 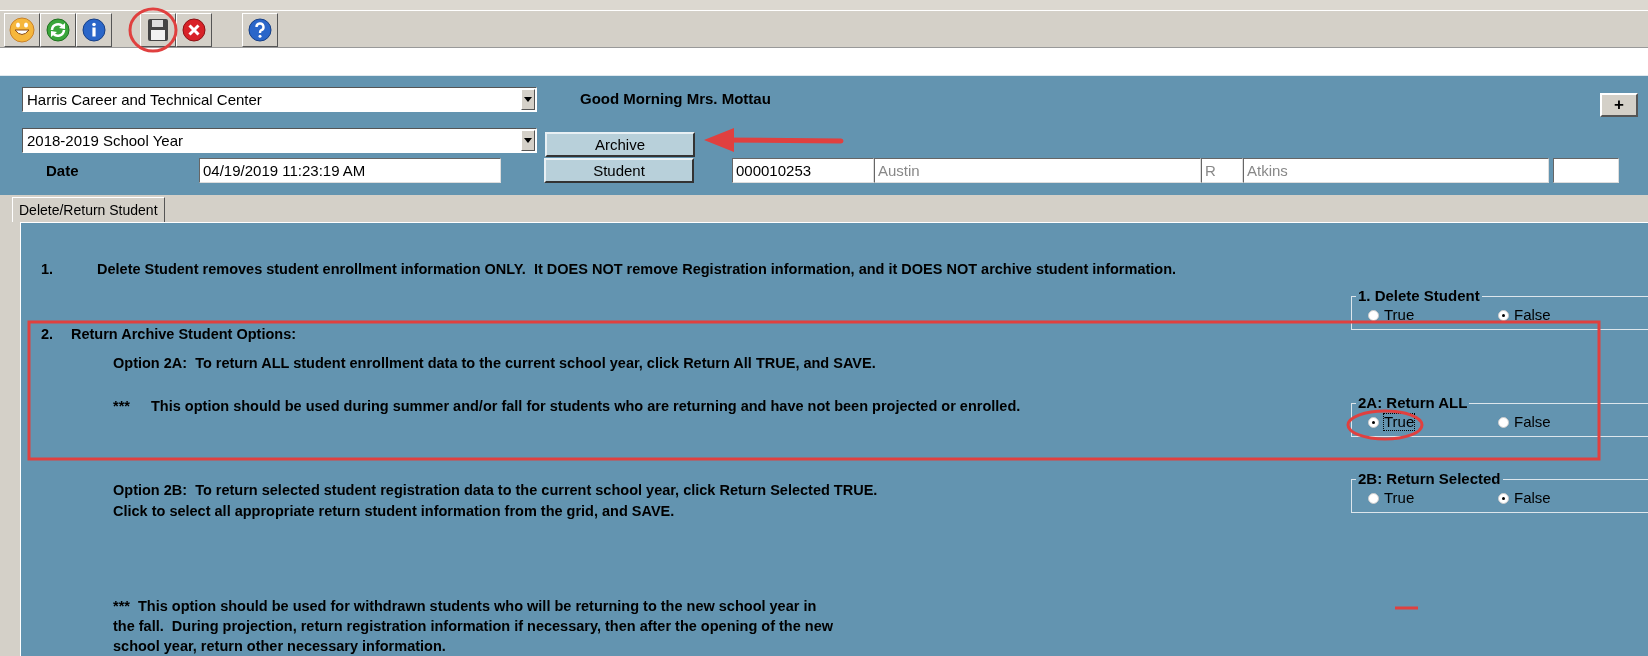 What do you see at coordinates (122, 406) in the screenshot?
I see `item-number: ***` at bounding box center [122, 406].